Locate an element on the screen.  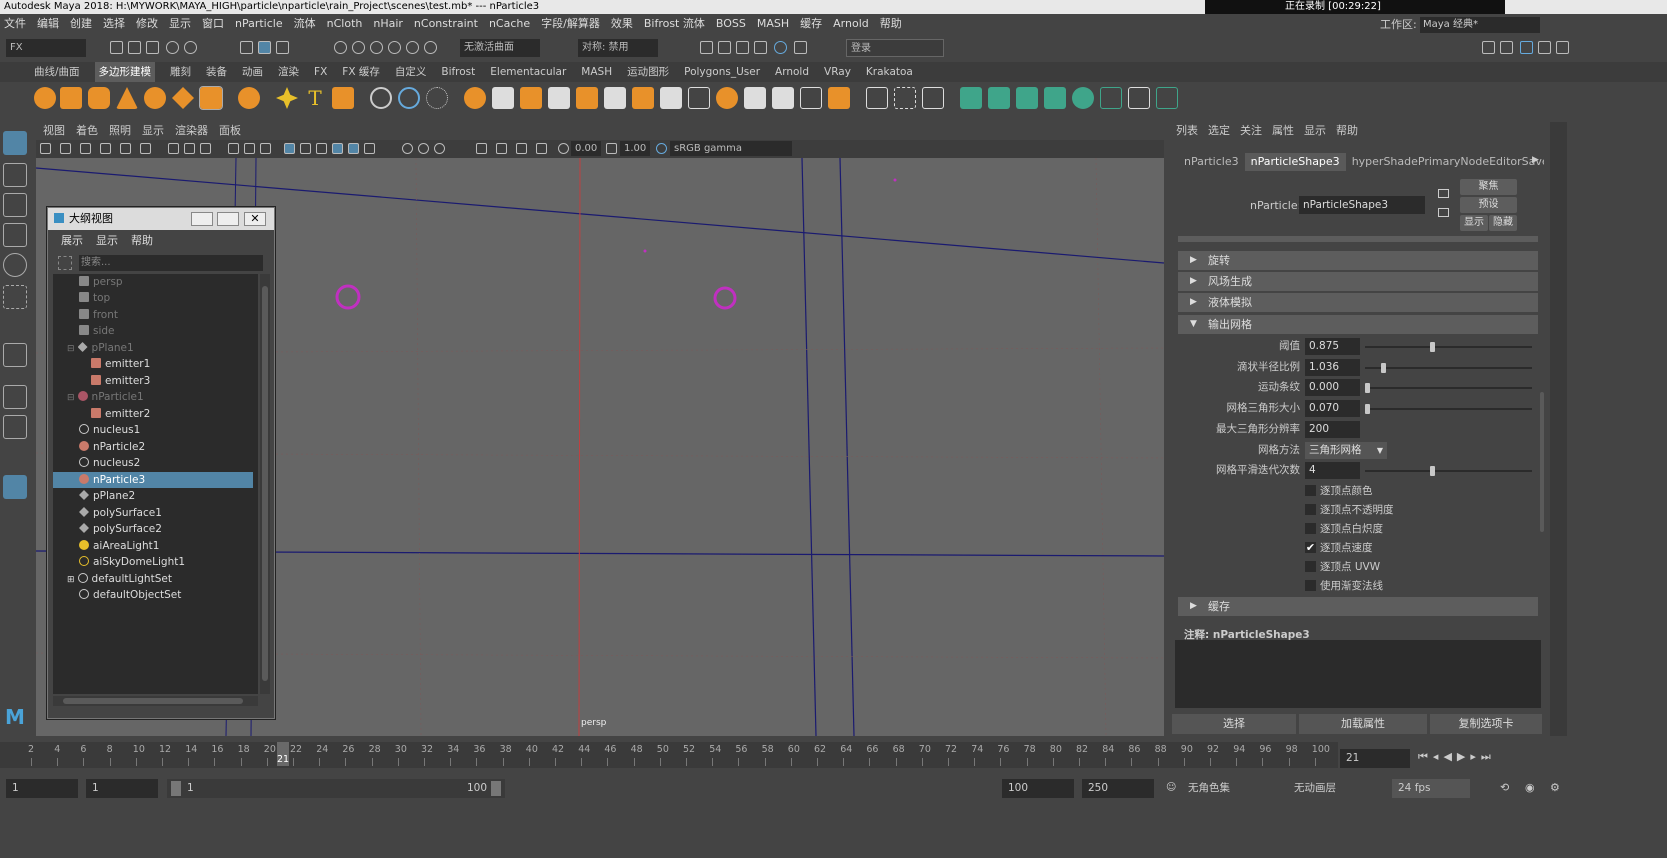
playback-start-field: 1 is located at coordinates (122, 788).